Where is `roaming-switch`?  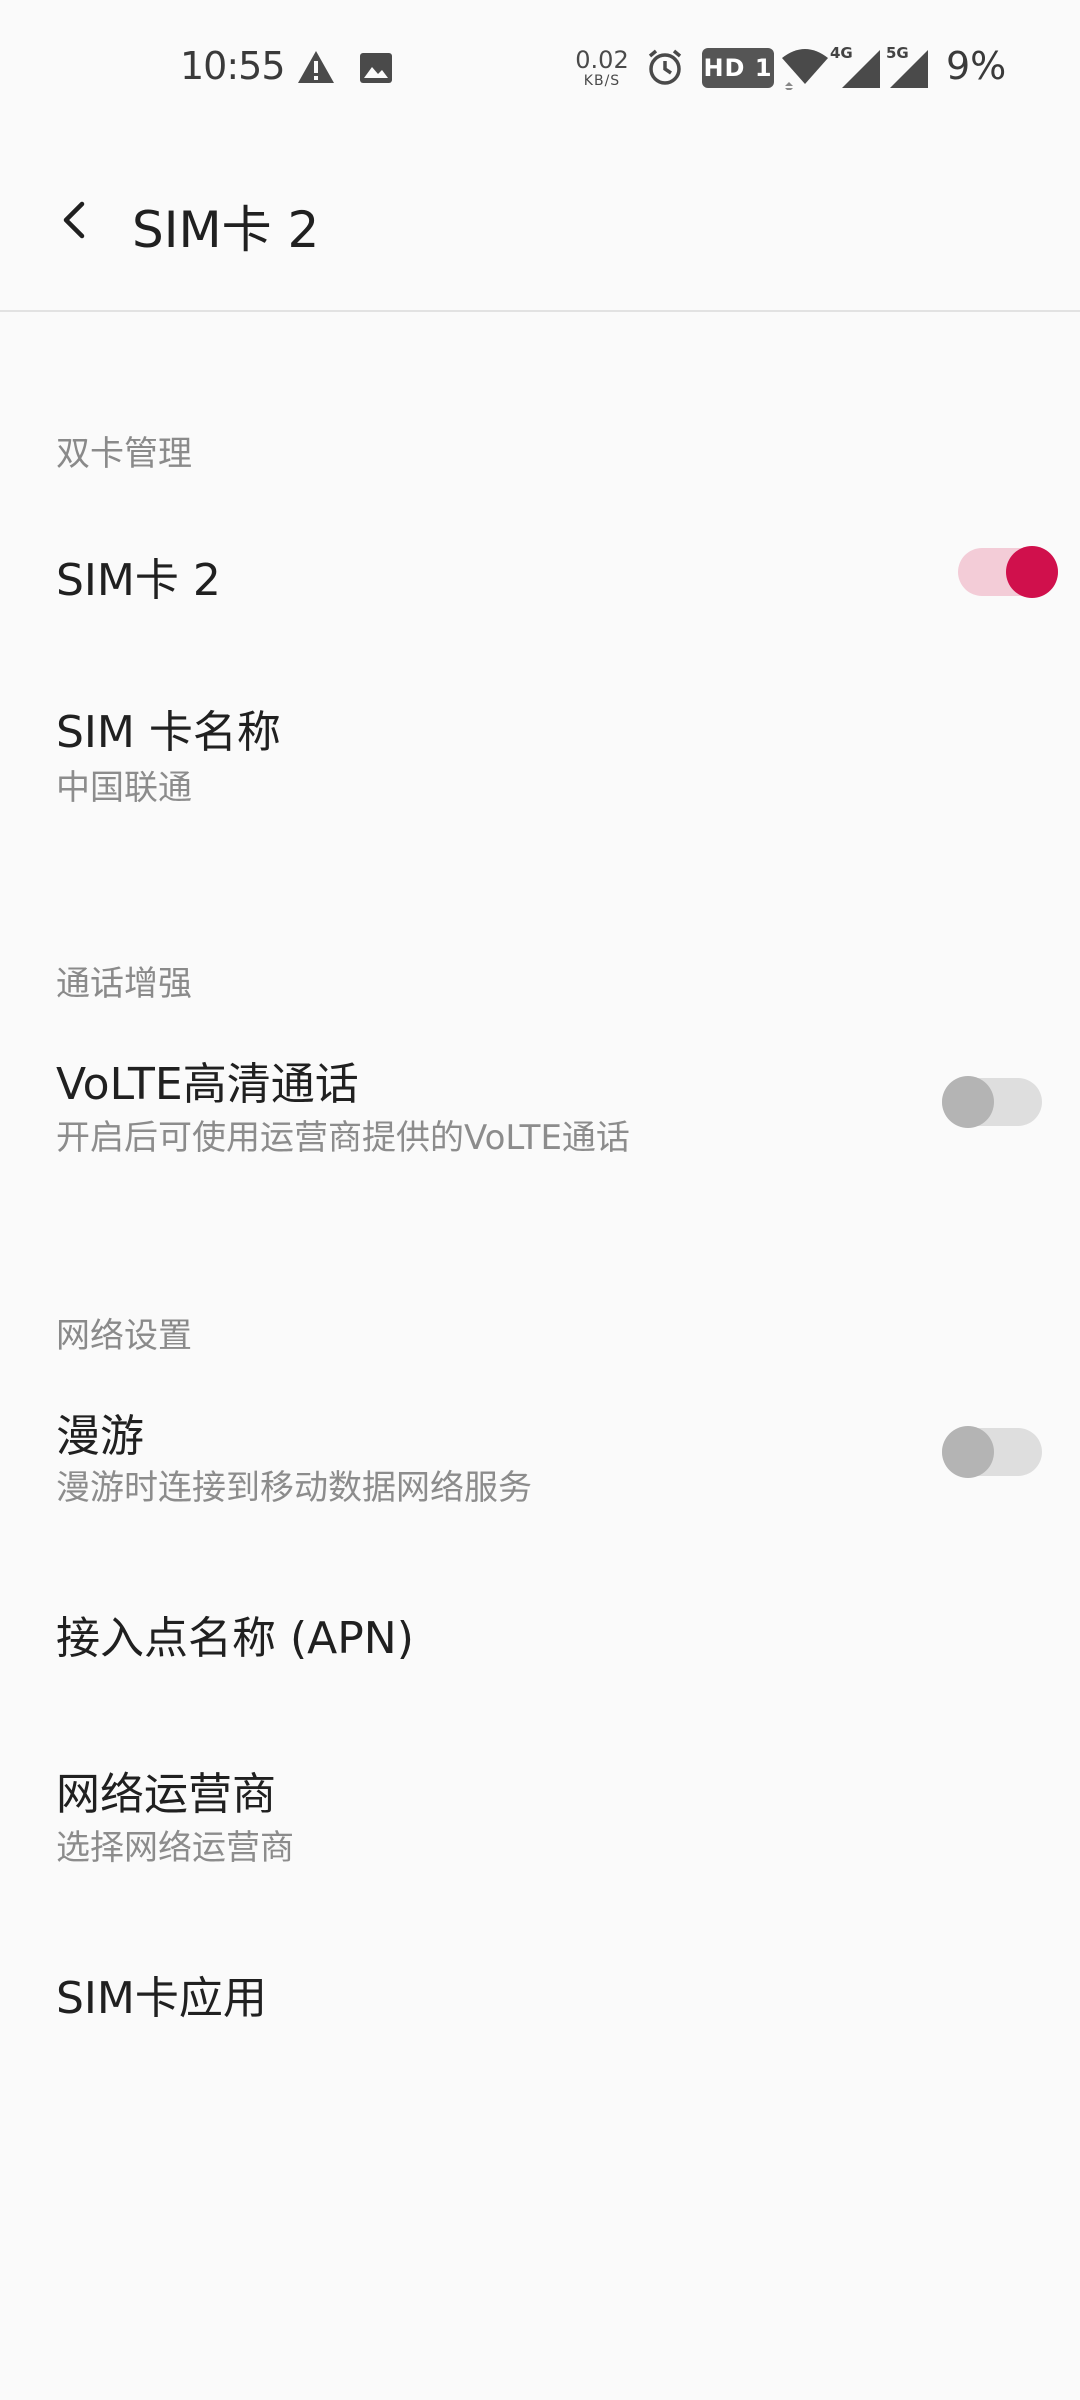 roaming-switch is located at coordinates (992, 1452).